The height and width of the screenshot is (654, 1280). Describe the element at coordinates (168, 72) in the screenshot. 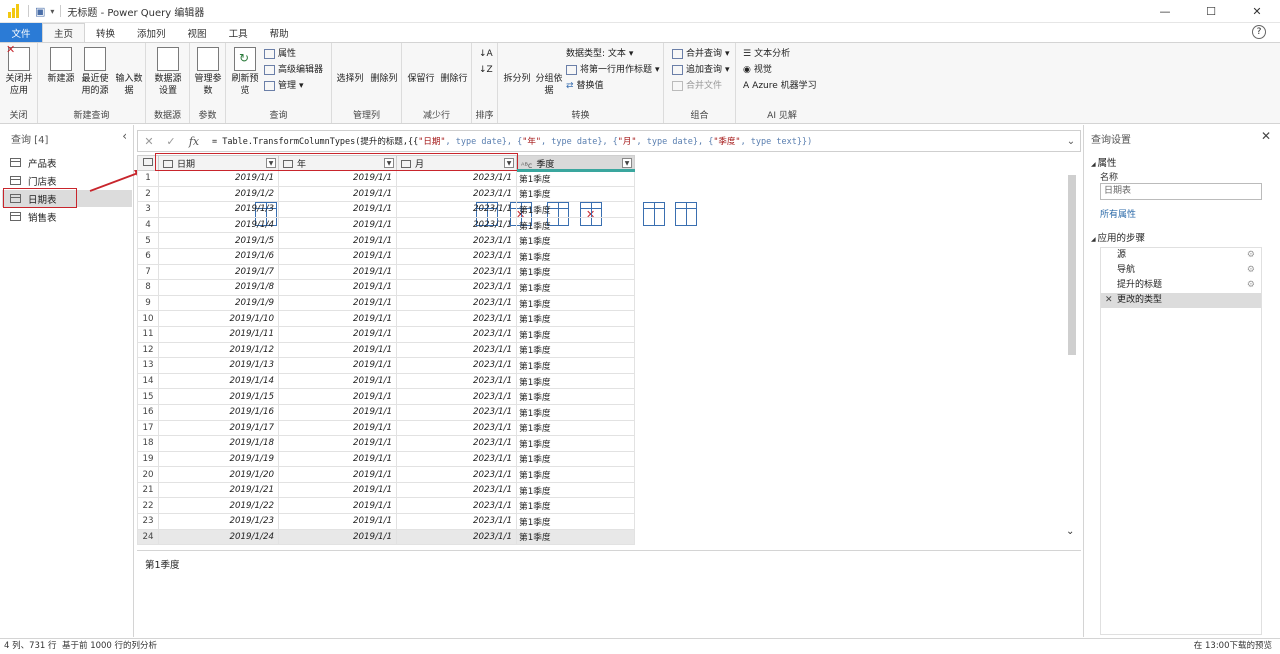

I see `datasource-settings-button: 数据源设置` at that location.